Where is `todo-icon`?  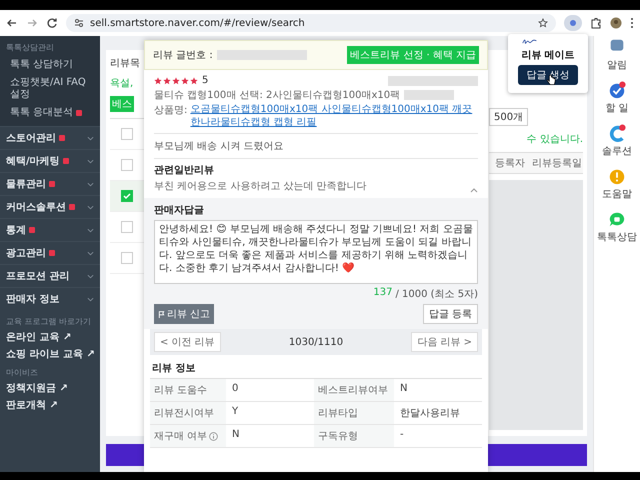 todo-icon is located at coordinates (617, 90).